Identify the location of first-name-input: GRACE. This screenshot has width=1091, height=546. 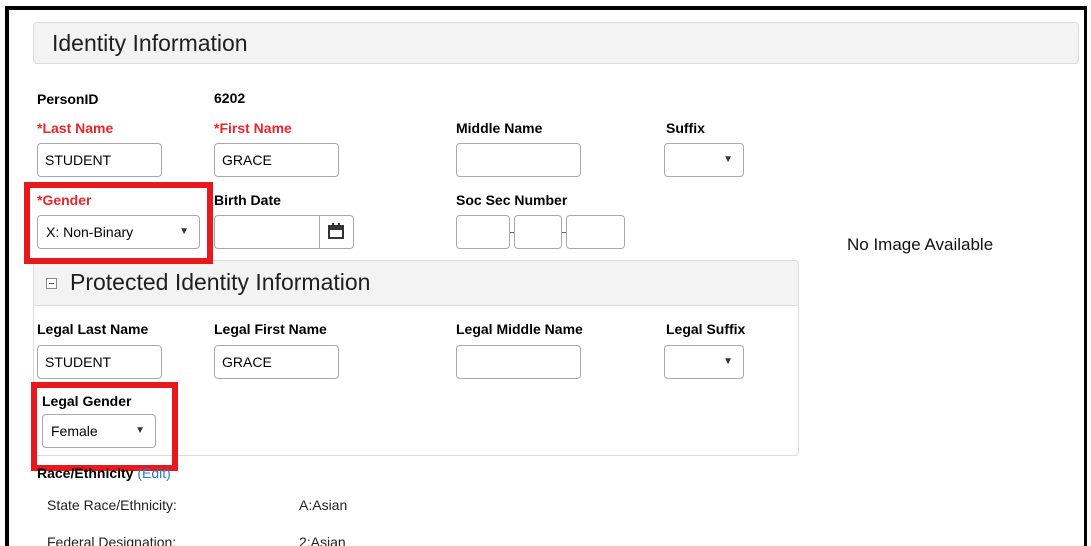
(276, 160).